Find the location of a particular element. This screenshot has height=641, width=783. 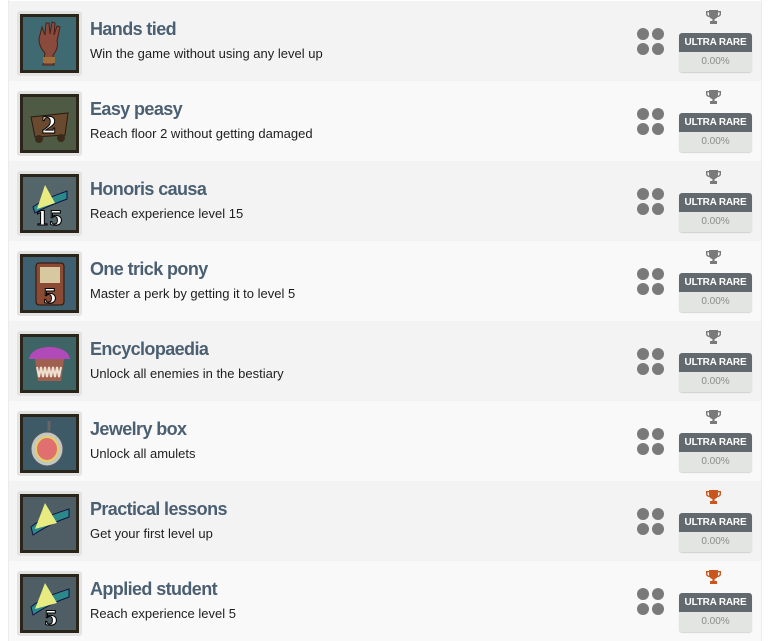

achievement-icon-container: 2 is located at coordinates (49, 123).